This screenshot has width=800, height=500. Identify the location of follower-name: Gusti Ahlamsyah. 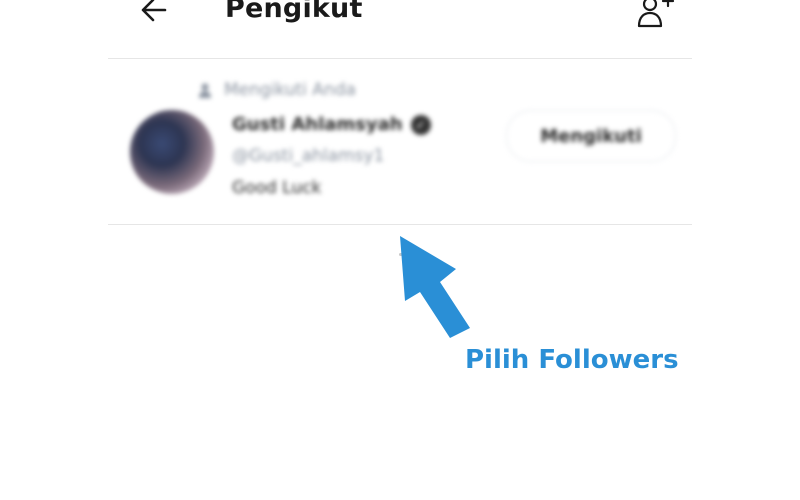
(317, 124).